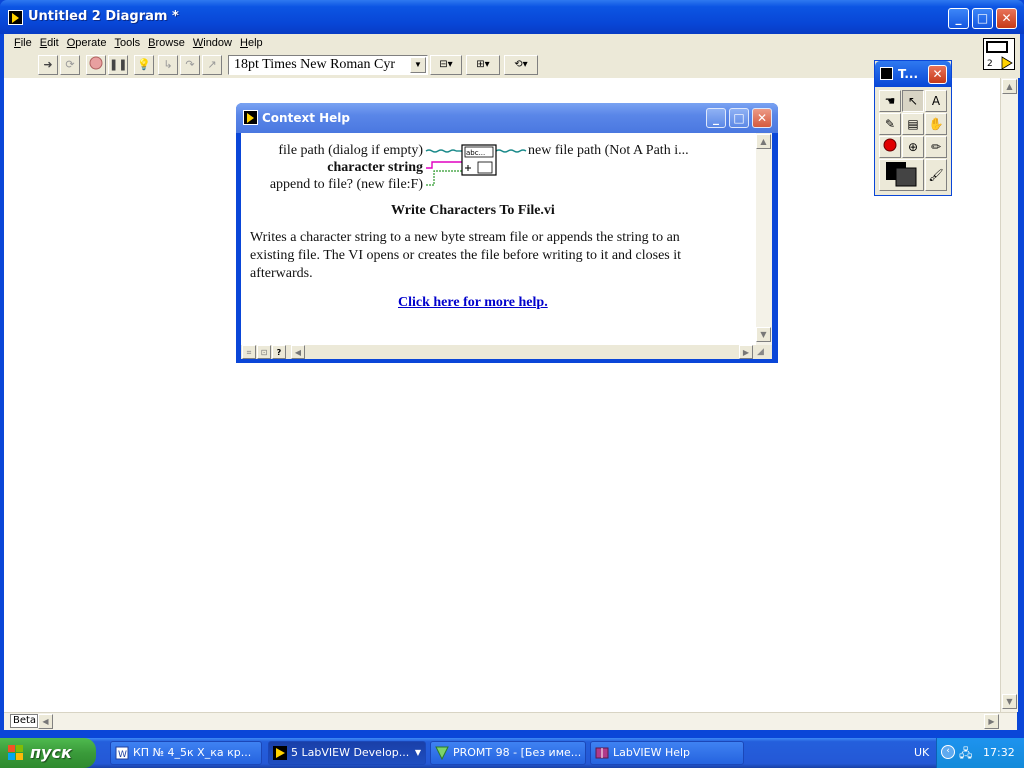  I want to click on more-help-link: Click here for more help., so click(473, 303).